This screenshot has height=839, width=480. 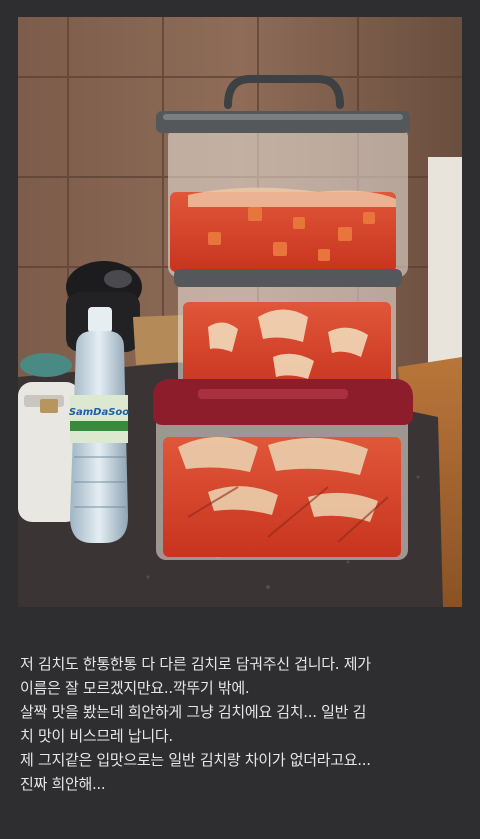 What do you see at coordinates (193, 712) in the screenshot?
I see `caption-line: 살짝 맛을 봤는데 희안하게 그냥 김치에요 김치... 일반 김` at bounding box center [193, 712].